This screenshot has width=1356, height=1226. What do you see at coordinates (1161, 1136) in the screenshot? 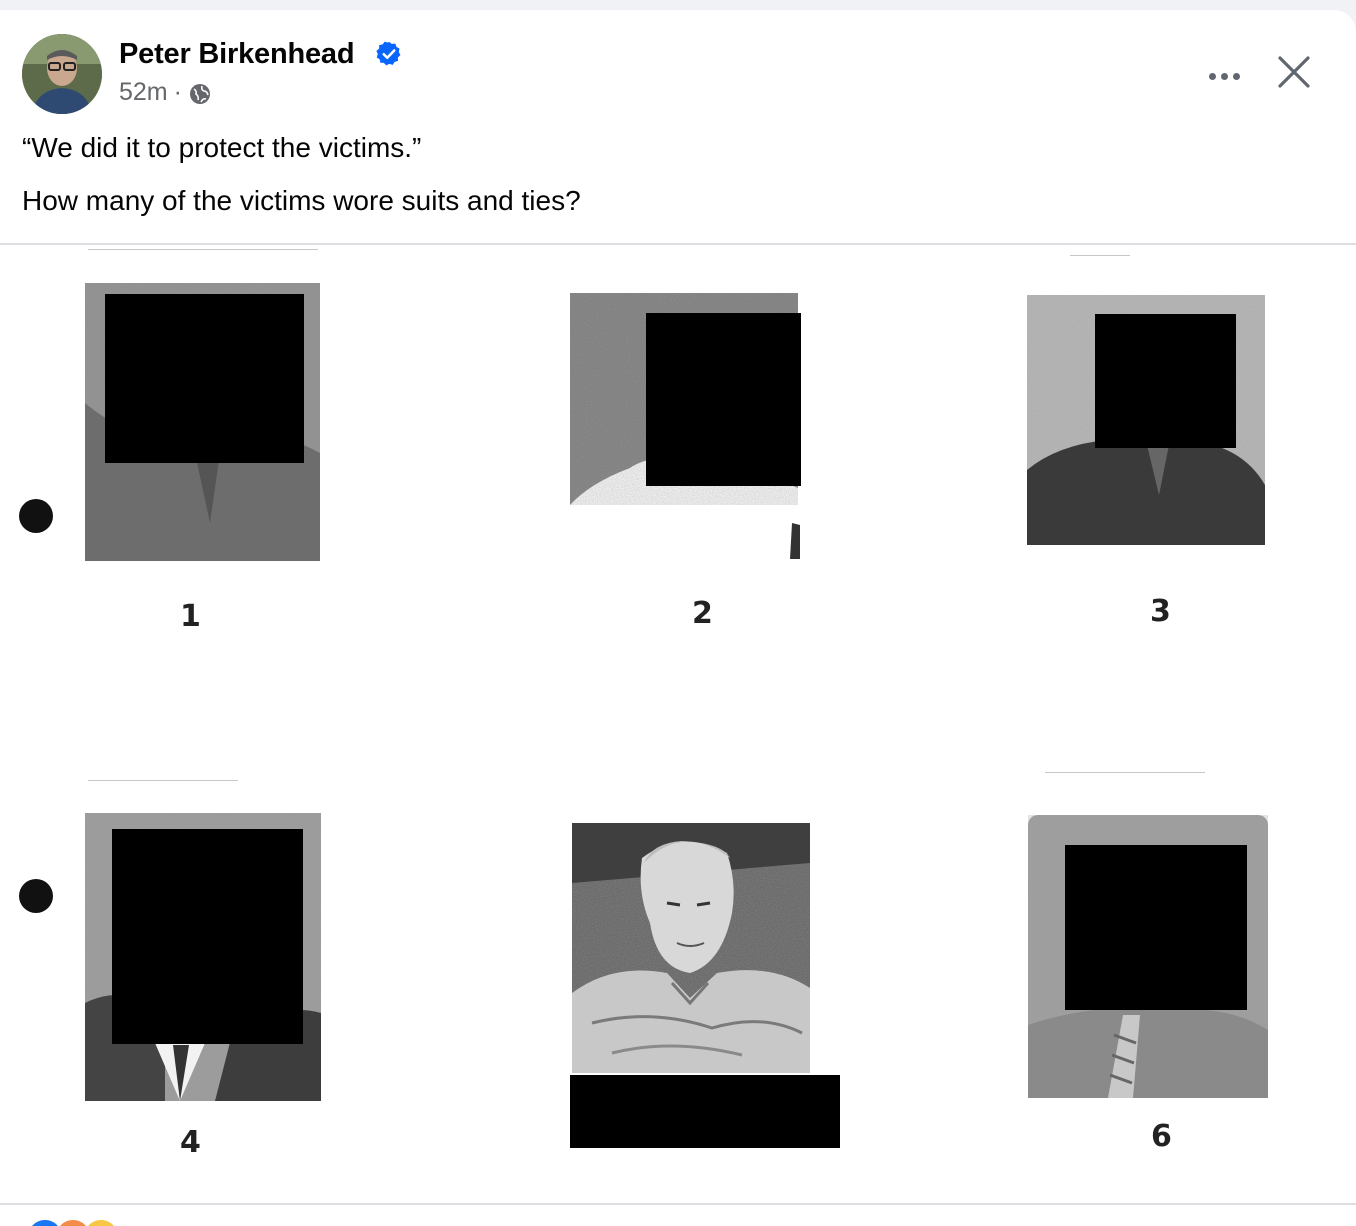
I see `lineup-label-6: 6` at bounding box center [1161, 1136].